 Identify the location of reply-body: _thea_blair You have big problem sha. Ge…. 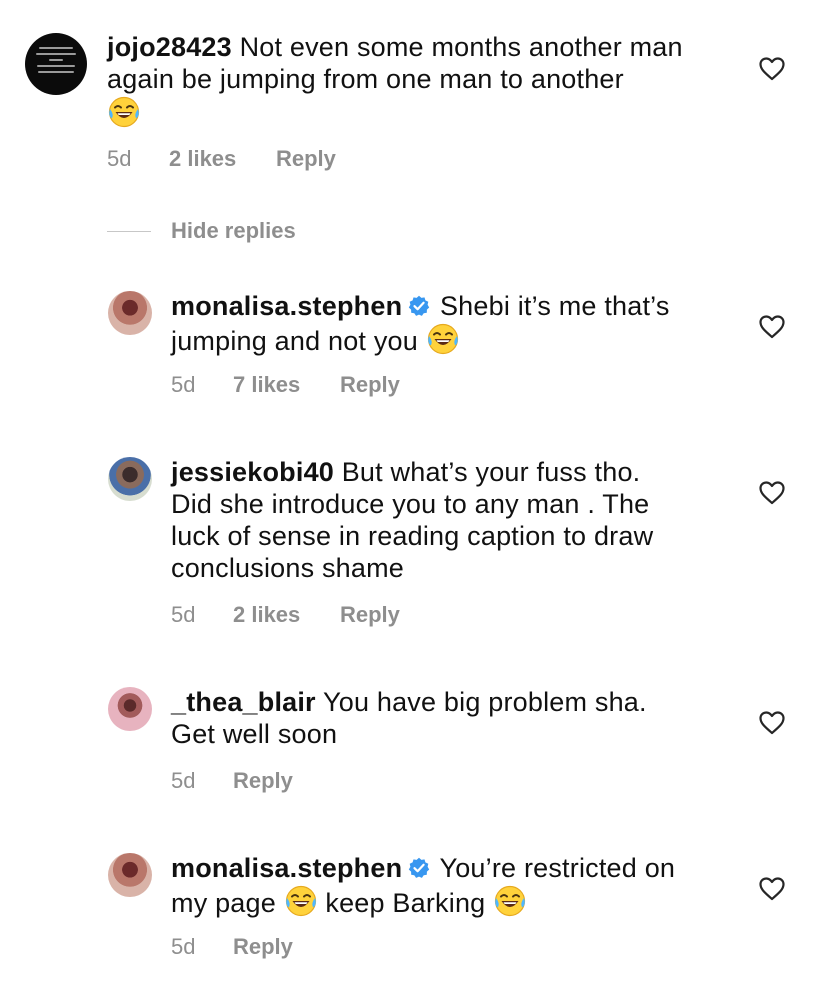
(461, 718).